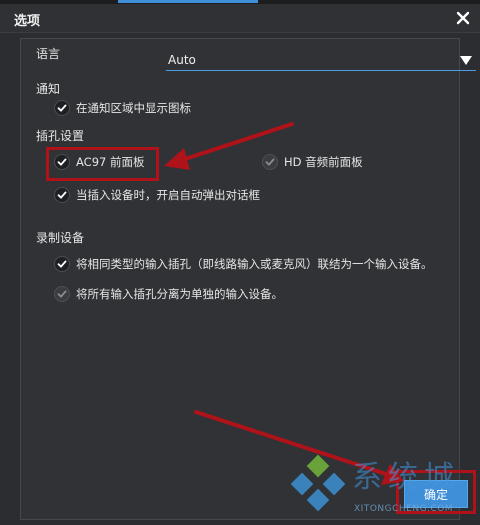  Describe the element at coordinates (60, 238) in the screenshot. I see `recording-section-title: 录制设备` at that location.